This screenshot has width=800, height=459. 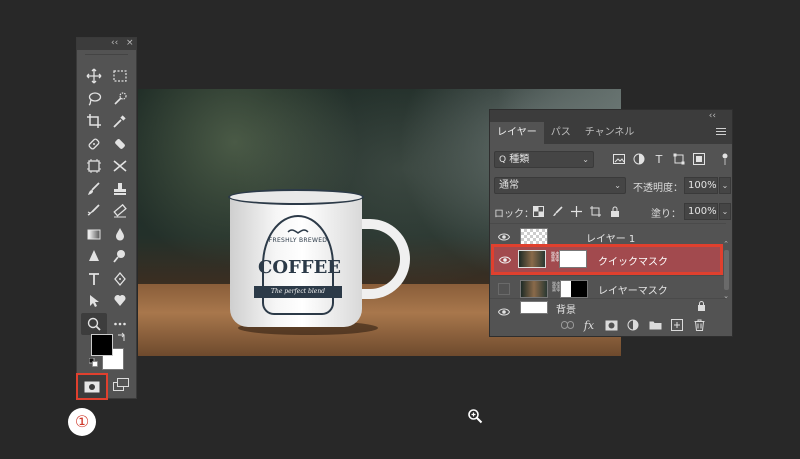 What do you see at coordinates (94, 279) in the screenshot?
I see `type-icon` at bounding box center [94, 279].